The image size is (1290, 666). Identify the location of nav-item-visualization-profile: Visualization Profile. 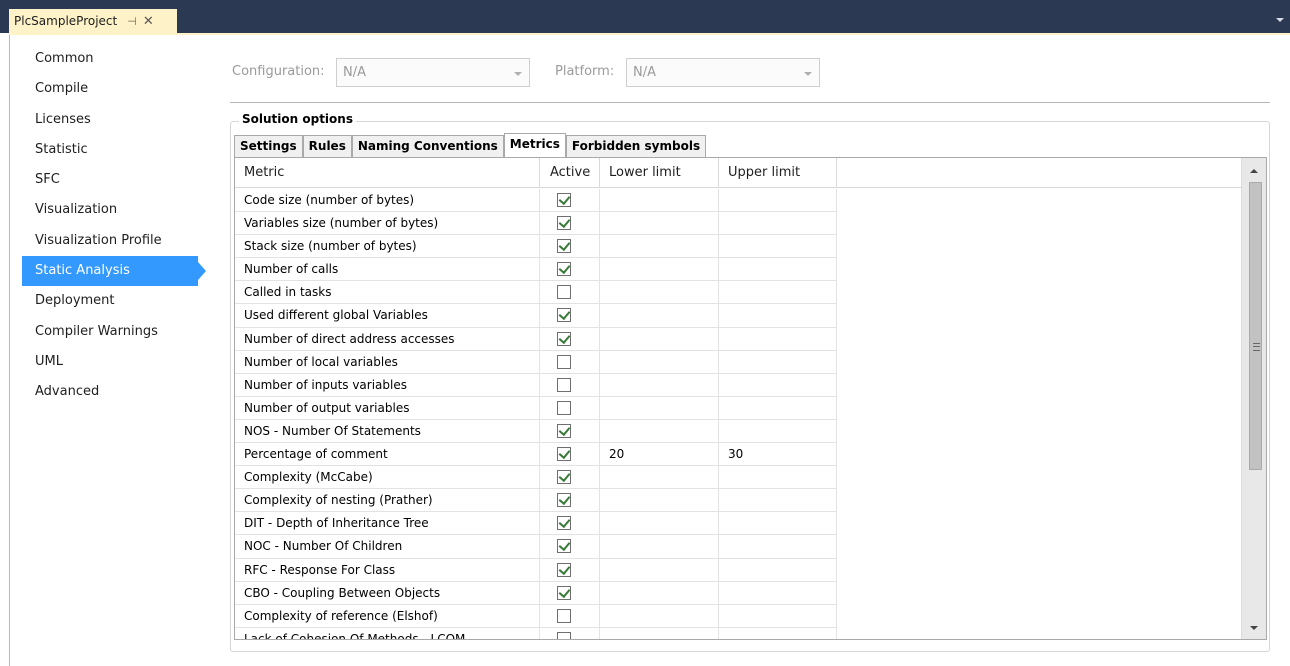
(118, 241).